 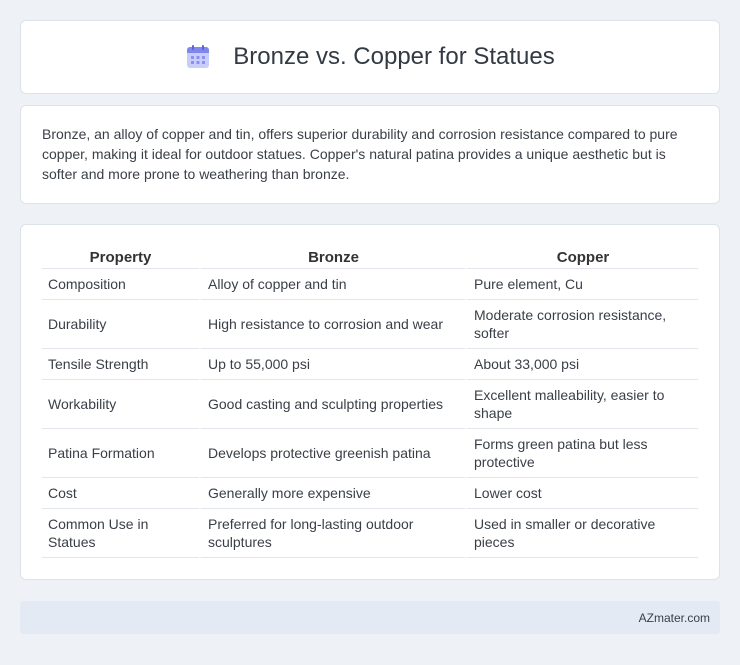 I want to click on table-cell-property: Tensile Strength, so click(x=120, y=364).